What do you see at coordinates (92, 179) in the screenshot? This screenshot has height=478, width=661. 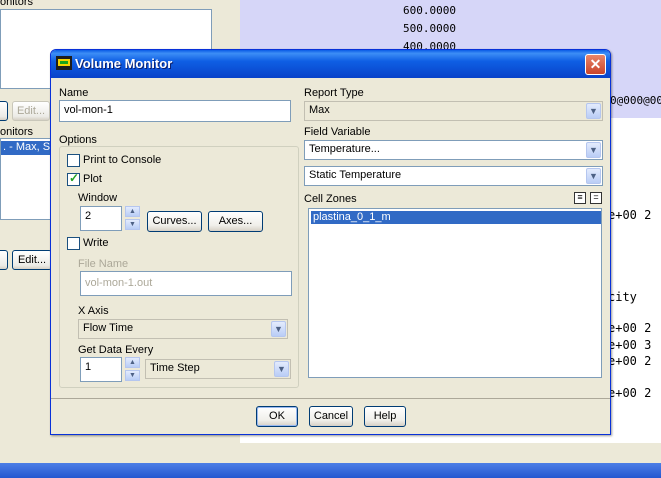 I see `plot-label: Plot` at bounding box center [92, 179].